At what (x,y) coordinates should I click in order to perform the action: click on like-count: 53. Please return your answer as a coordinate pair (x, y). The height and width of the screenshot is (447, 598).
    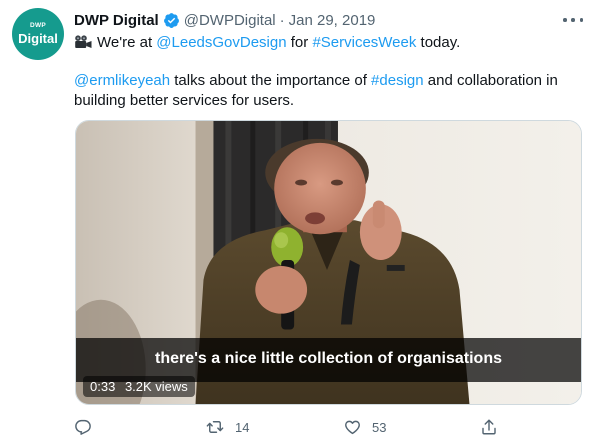
    Looking at the image, I should click on (379, 427).